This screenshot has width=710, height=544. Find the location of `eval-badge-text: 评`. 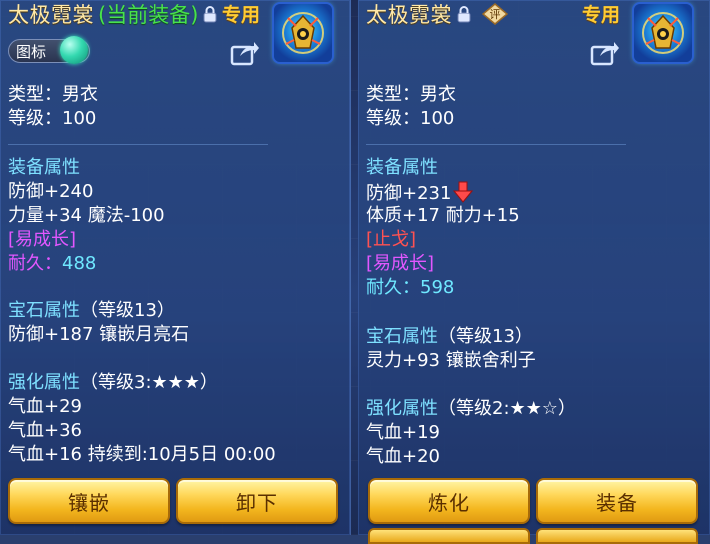

eval-badge-text: 评 is located at coordinates (495, 14).